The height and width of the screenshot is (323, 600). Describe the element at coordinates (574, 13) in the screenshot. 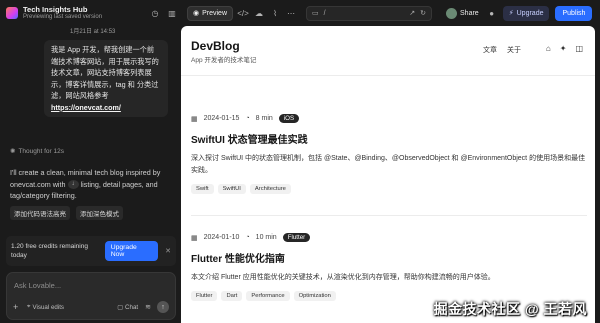

I see `publish-button: Publish` at that location.